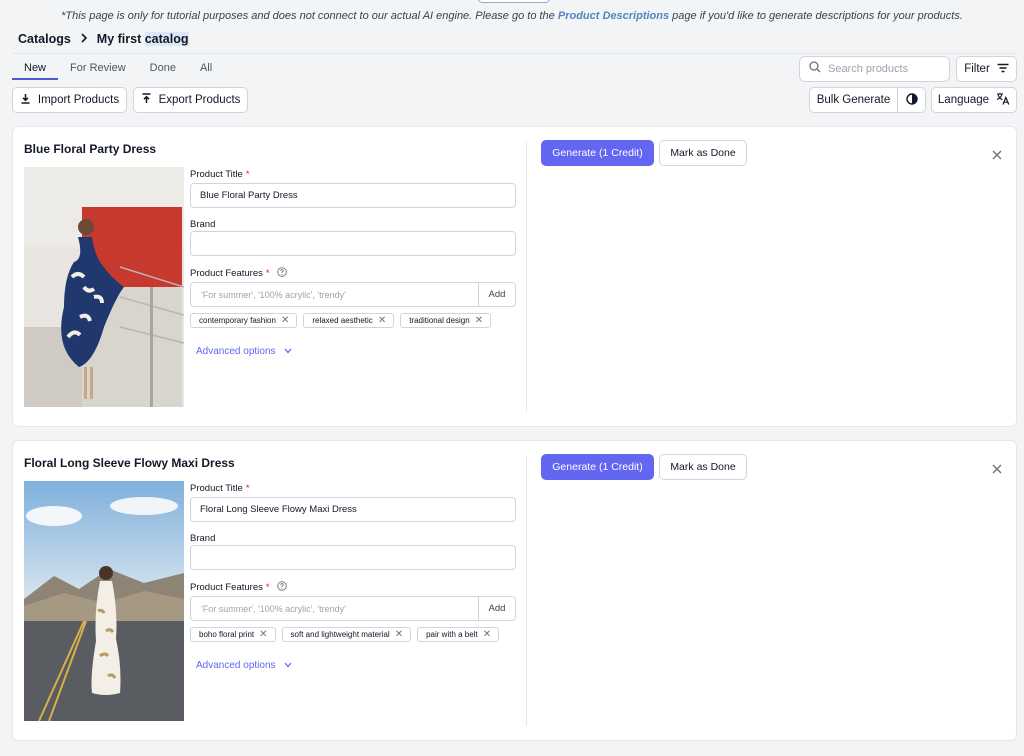  Describe the element at coordinates (883, 69) in the screenshot. I see `search-input` at that location.